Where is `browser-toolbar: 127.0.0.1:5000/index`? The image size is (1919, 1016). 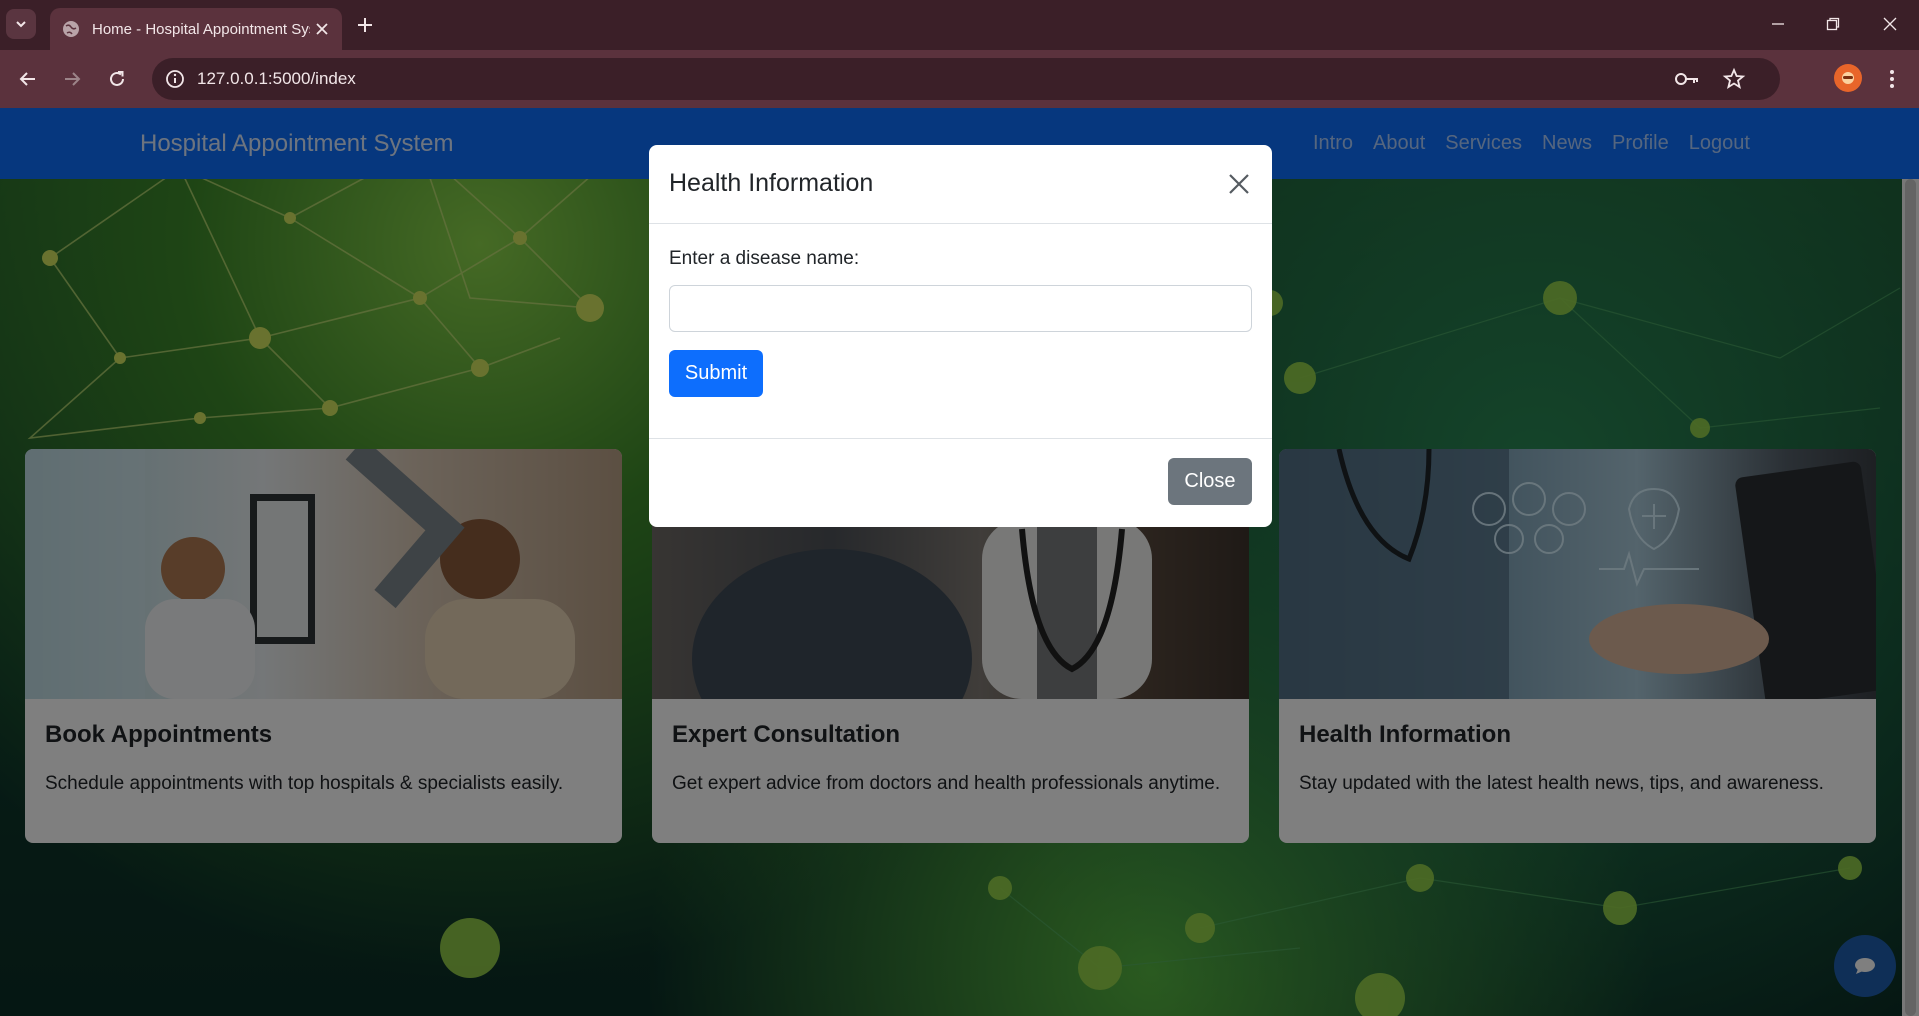
browser-toolbar: 127.0.0.1:5000/index is located at coordinates (959, 79).